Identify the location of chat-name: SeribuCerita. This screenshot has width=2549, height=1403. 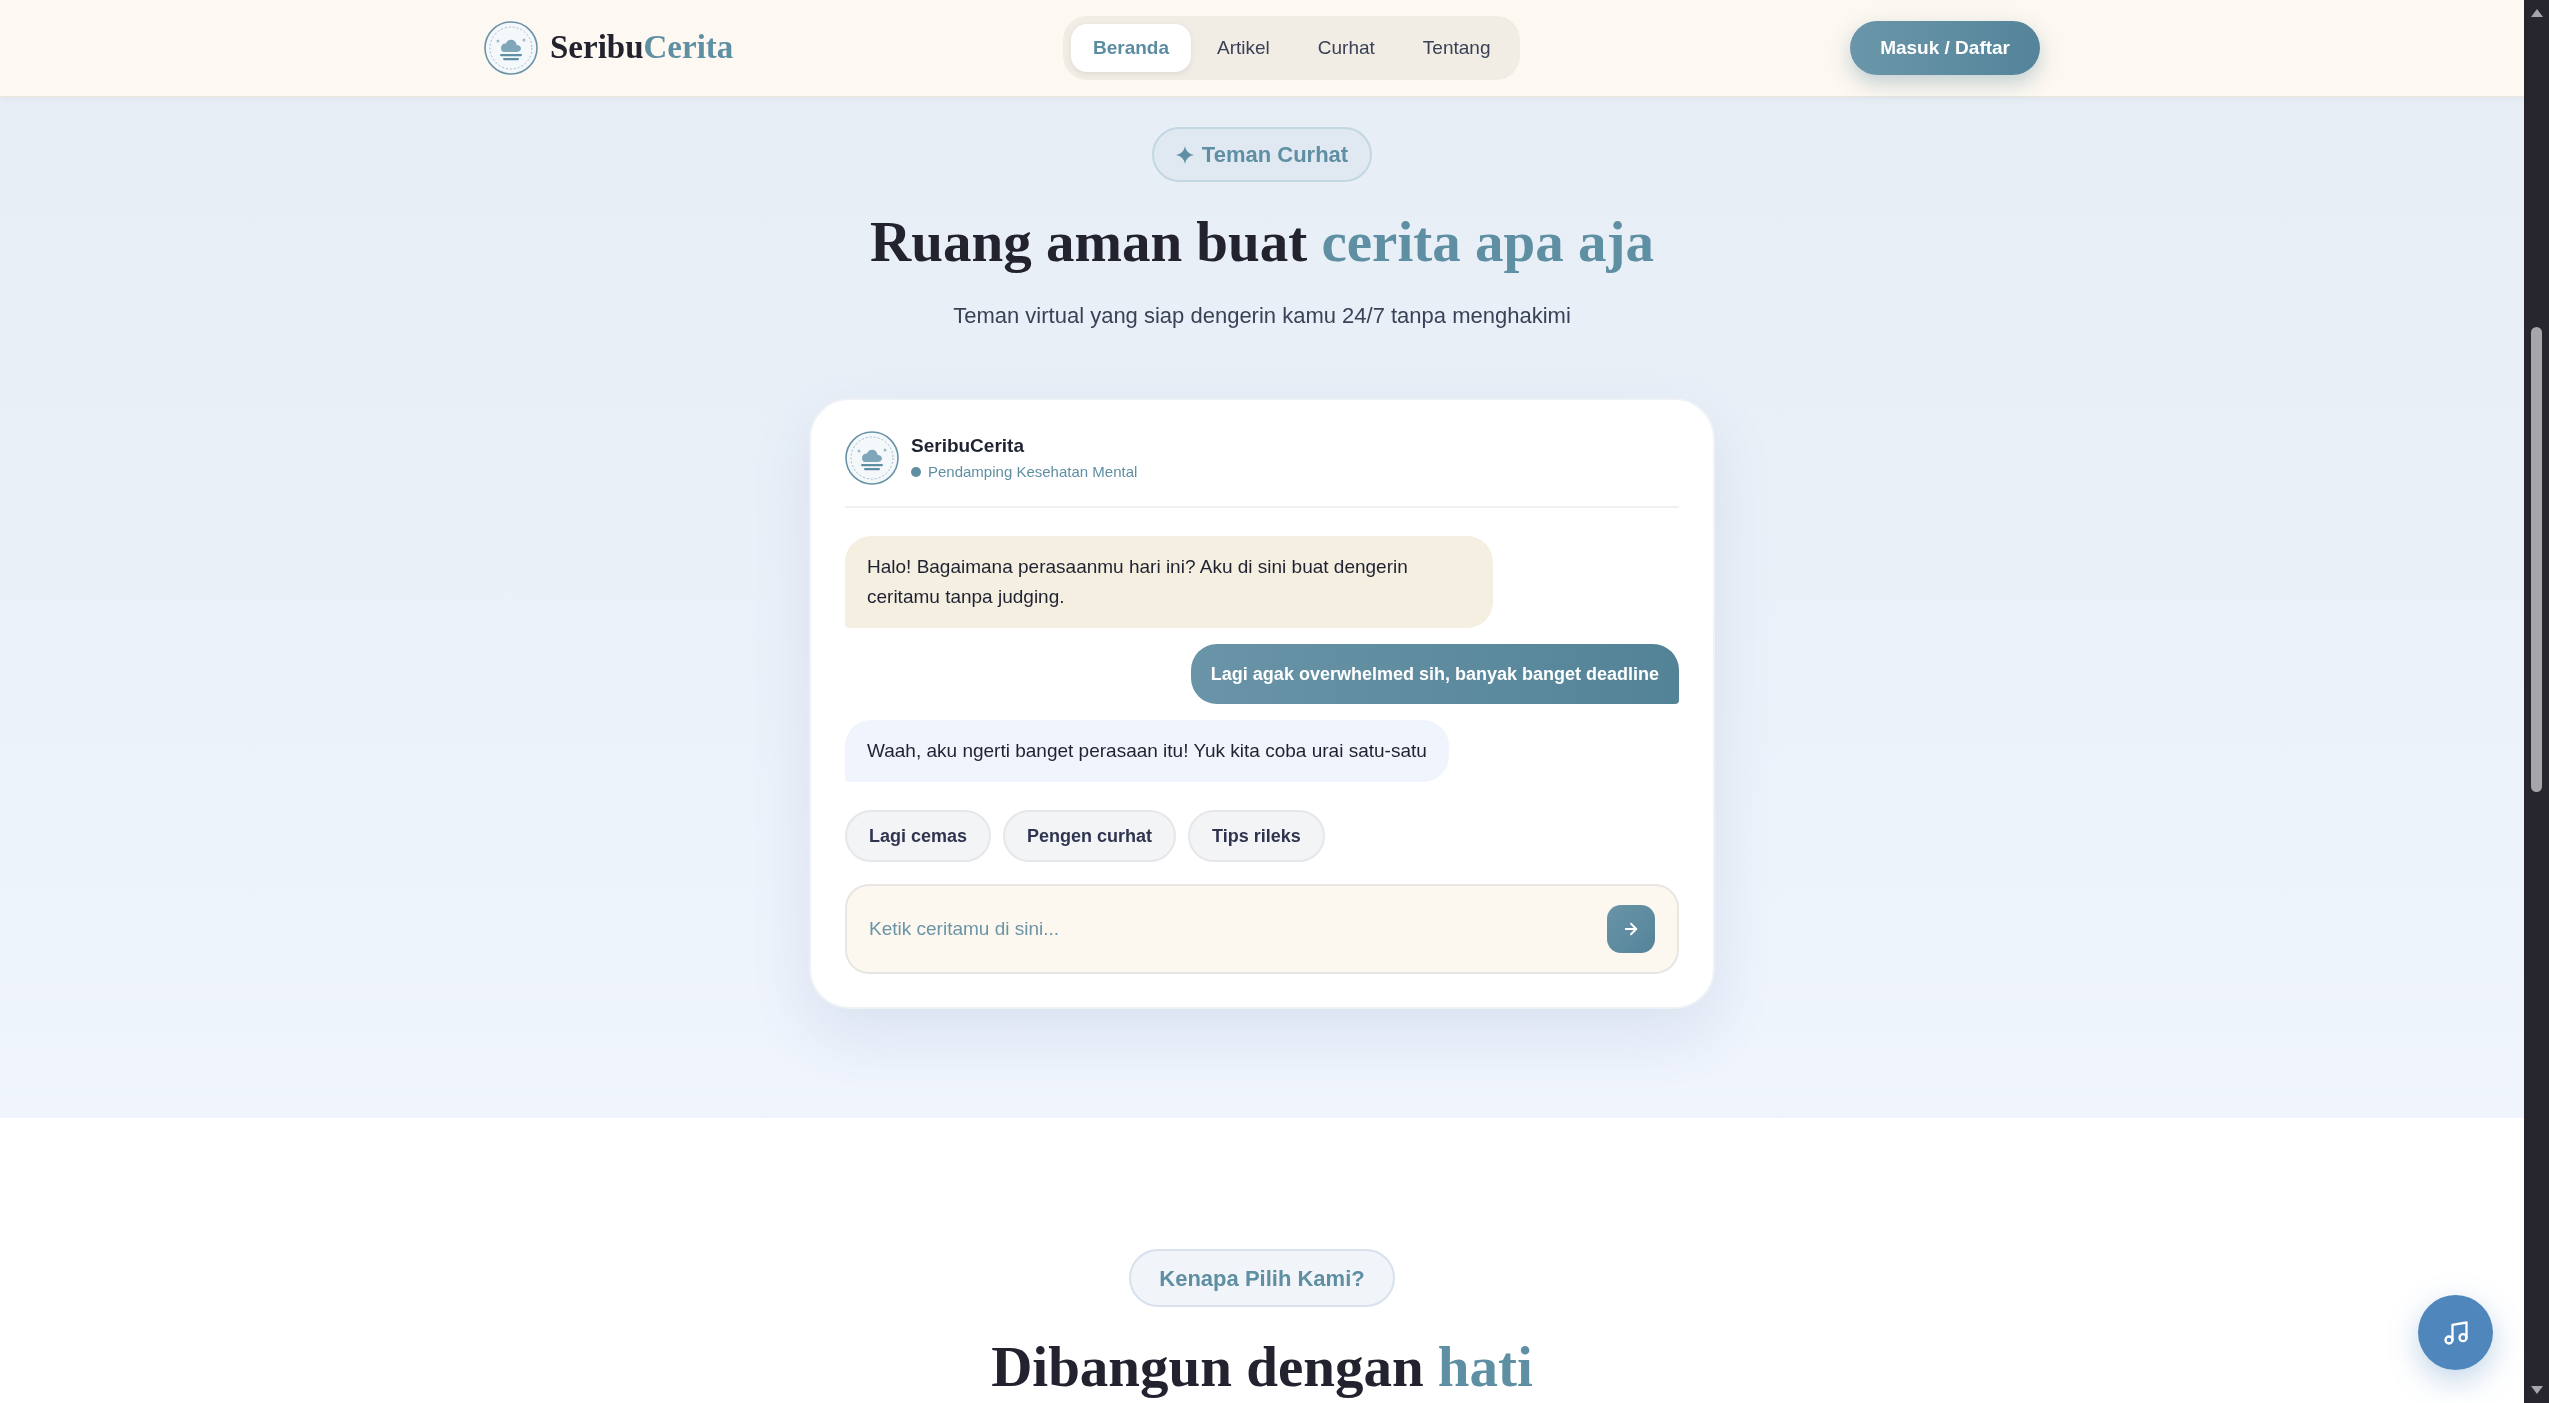
(968, 446).